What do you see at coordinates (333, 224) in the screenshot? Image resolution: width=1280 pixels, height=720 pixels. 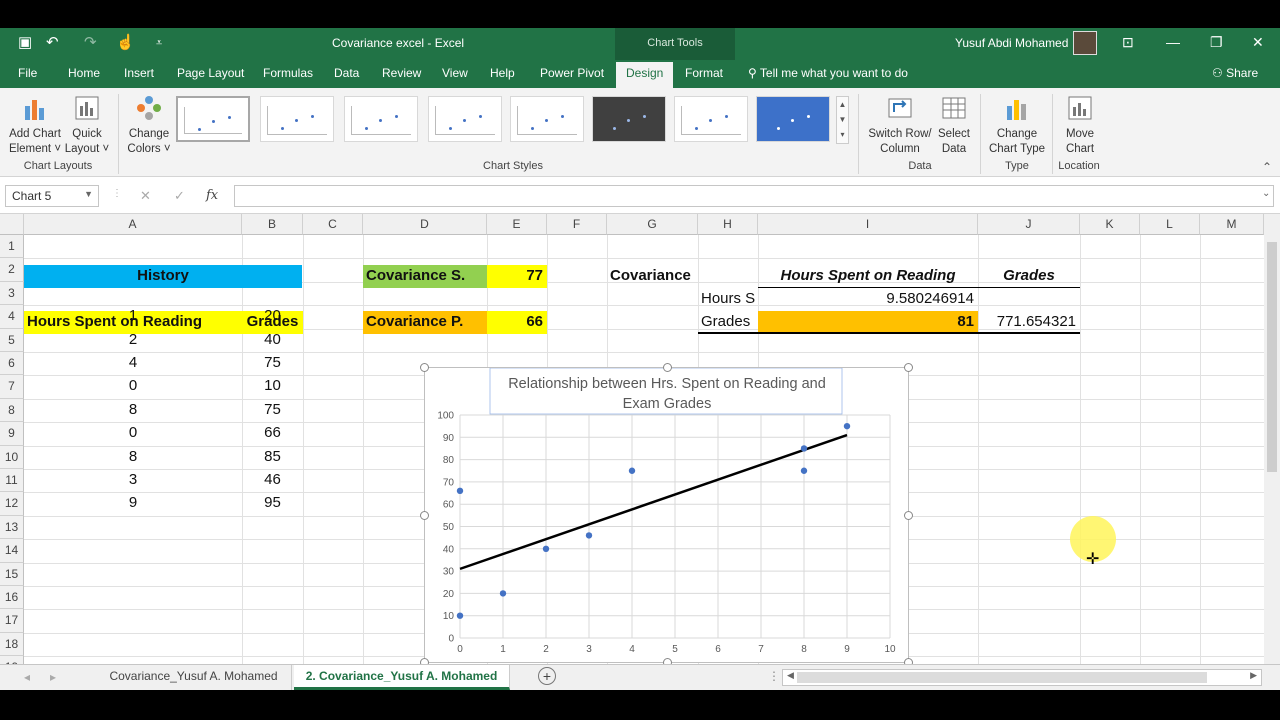 I see `col-header-c: C` at bounding box center [333, 224].